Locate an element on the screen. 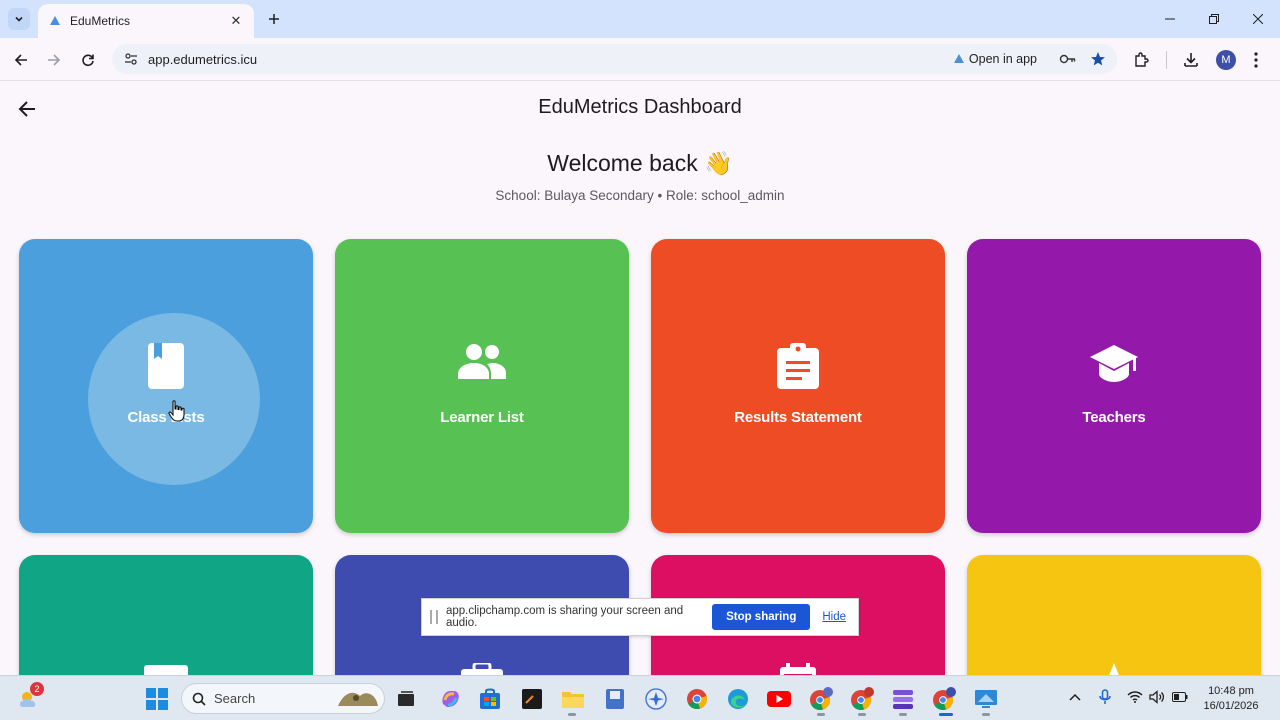  youtube-icon is located at coordinates (779, 699).